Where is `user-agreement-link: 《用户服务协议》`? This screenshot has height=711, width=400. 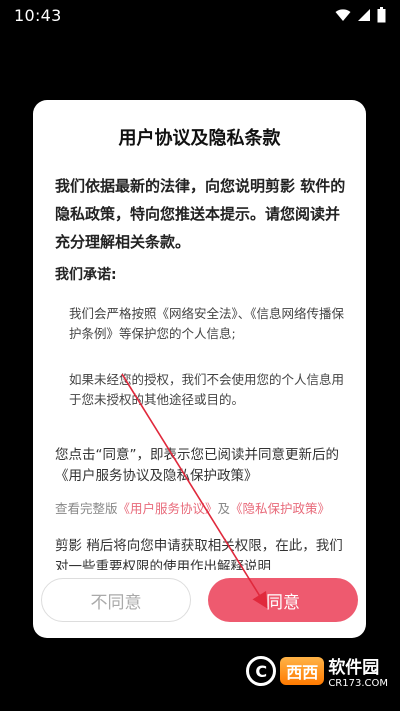 user-agreement-link: 《用户服务协议》 is located at coordinates (168, 508).